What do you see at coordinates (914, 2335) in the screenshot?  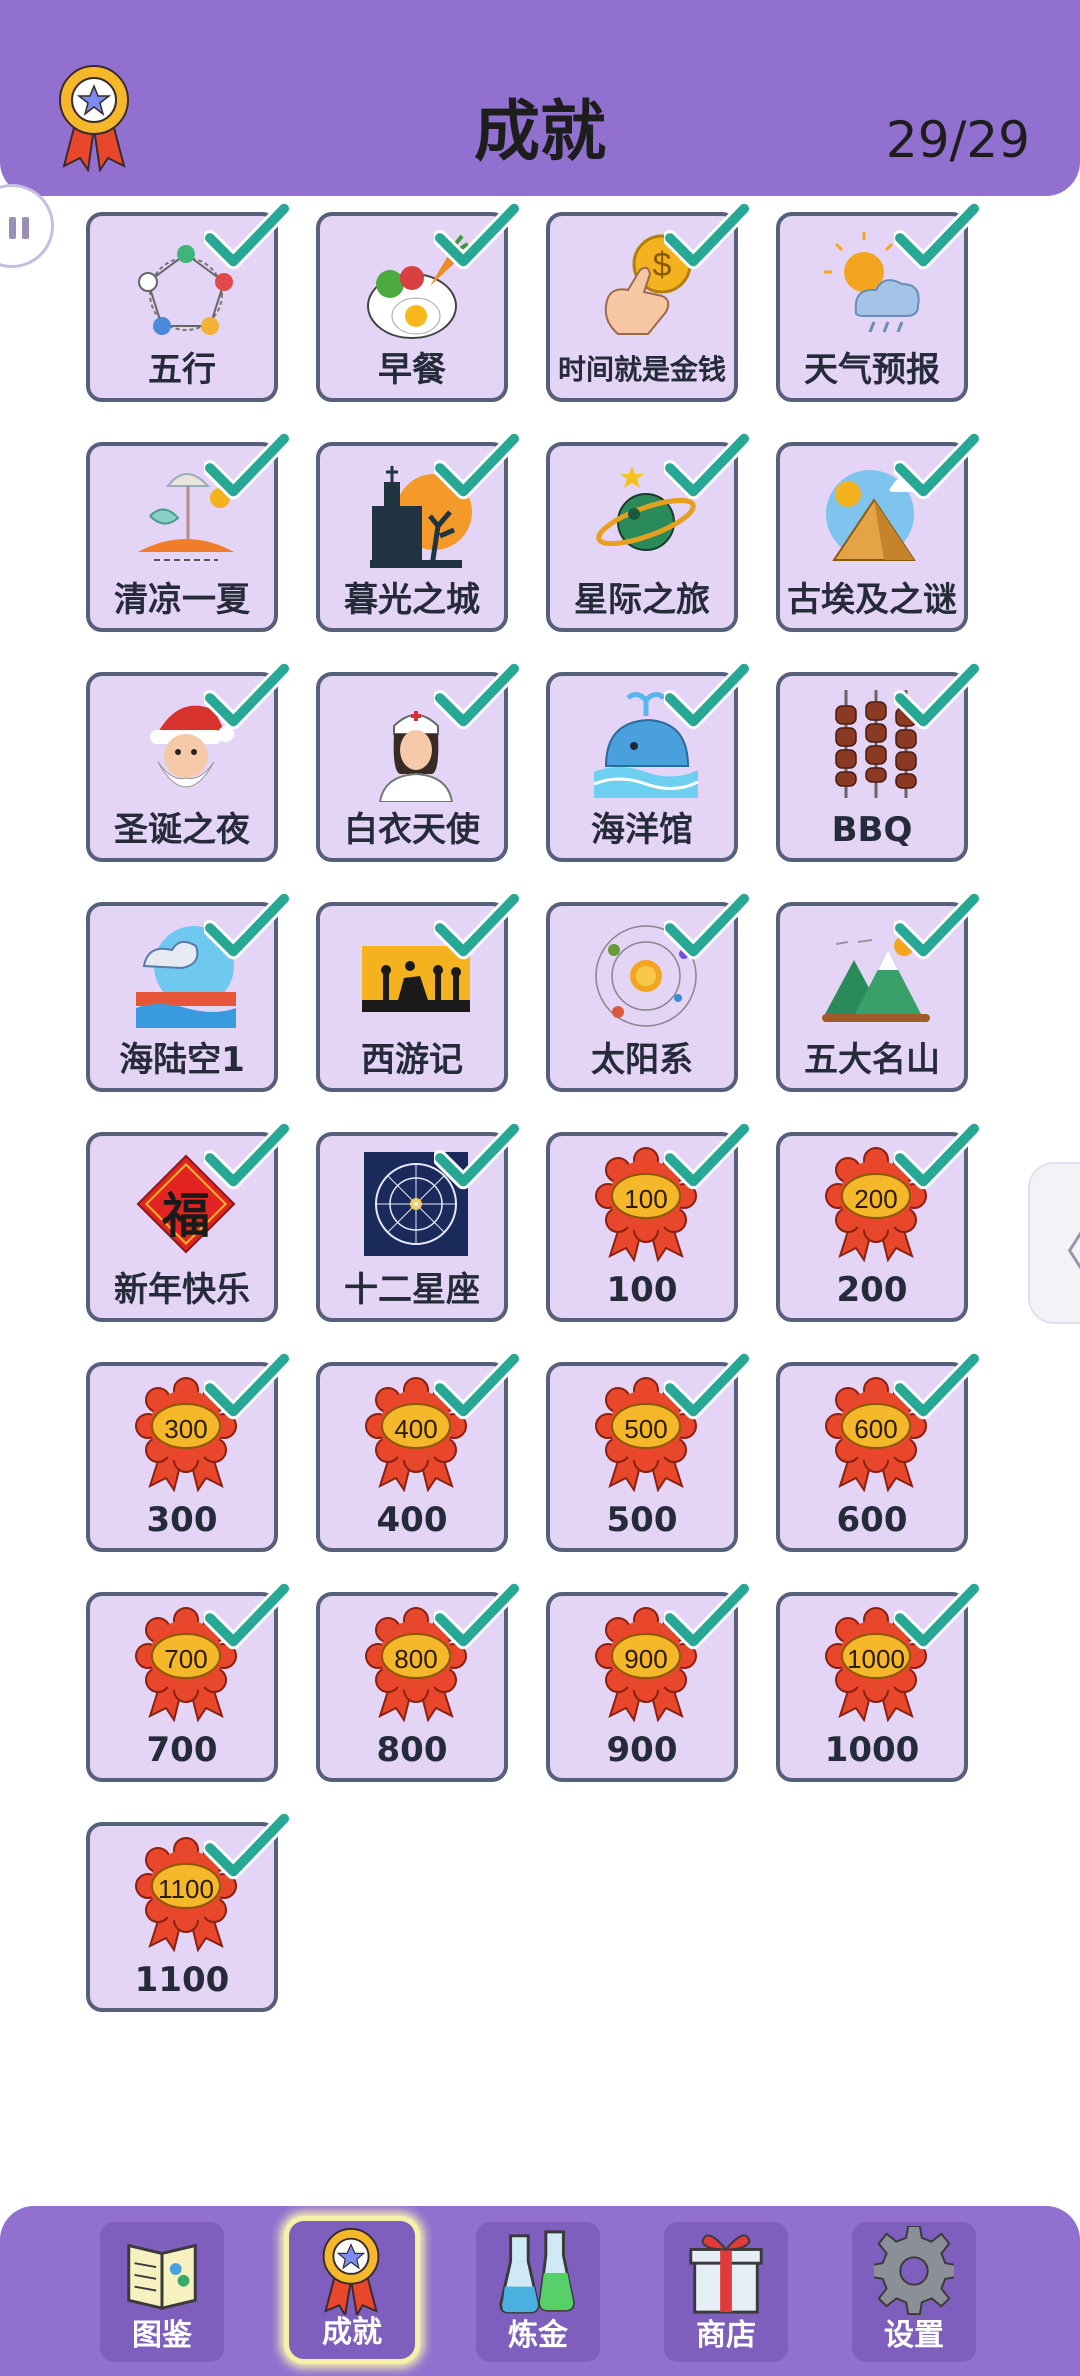 I see `nav-tab-label: 设置` at bounding box center [914, 2335].